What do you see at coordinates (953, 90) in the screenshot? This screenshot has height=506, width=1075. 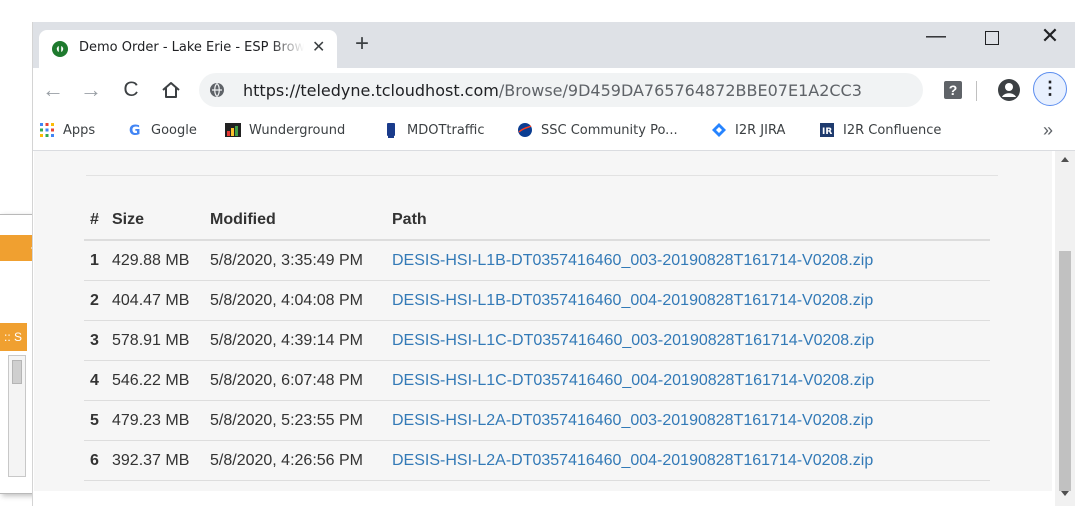 I see `help-extension-icon: ?` at bounding box center [953, 90].